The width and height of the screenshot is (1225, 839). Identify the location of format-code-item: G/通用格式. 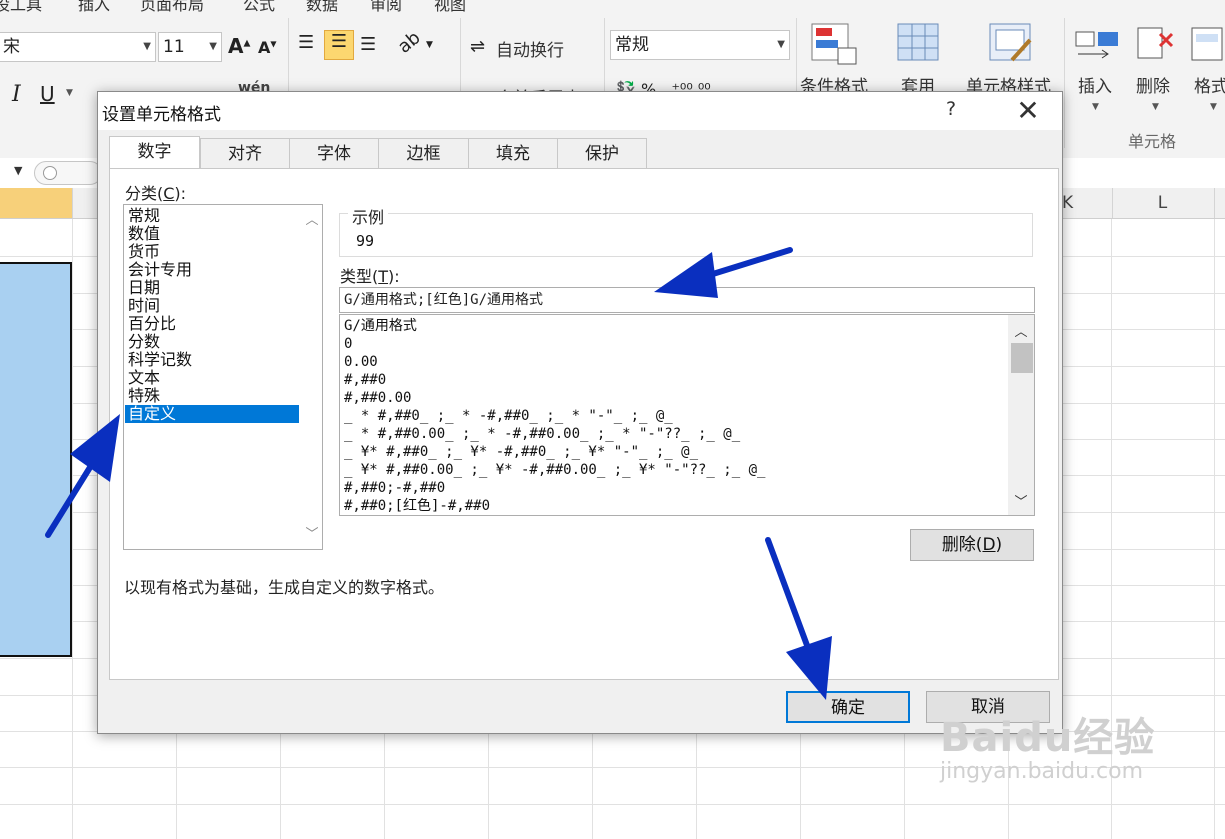
(380, 326).